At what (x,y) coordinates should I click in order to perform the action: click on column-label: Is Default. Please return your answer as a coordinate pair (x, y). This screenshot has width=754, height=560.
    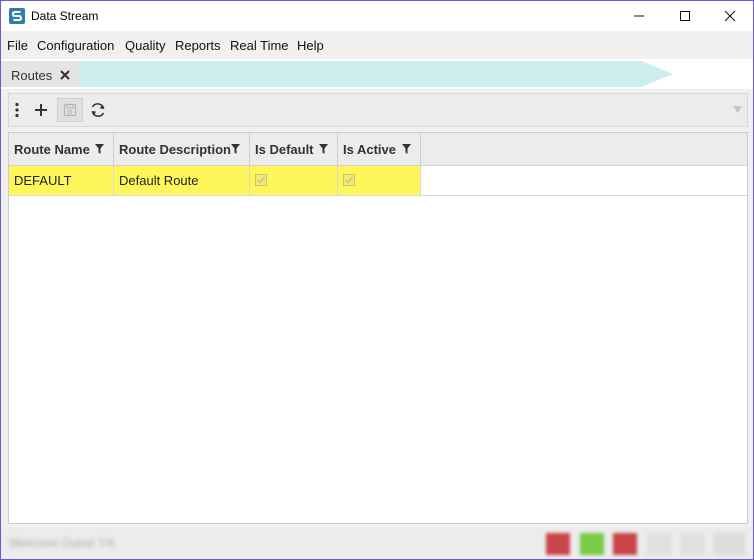
    Looking at the image, I should click on (284, 149).